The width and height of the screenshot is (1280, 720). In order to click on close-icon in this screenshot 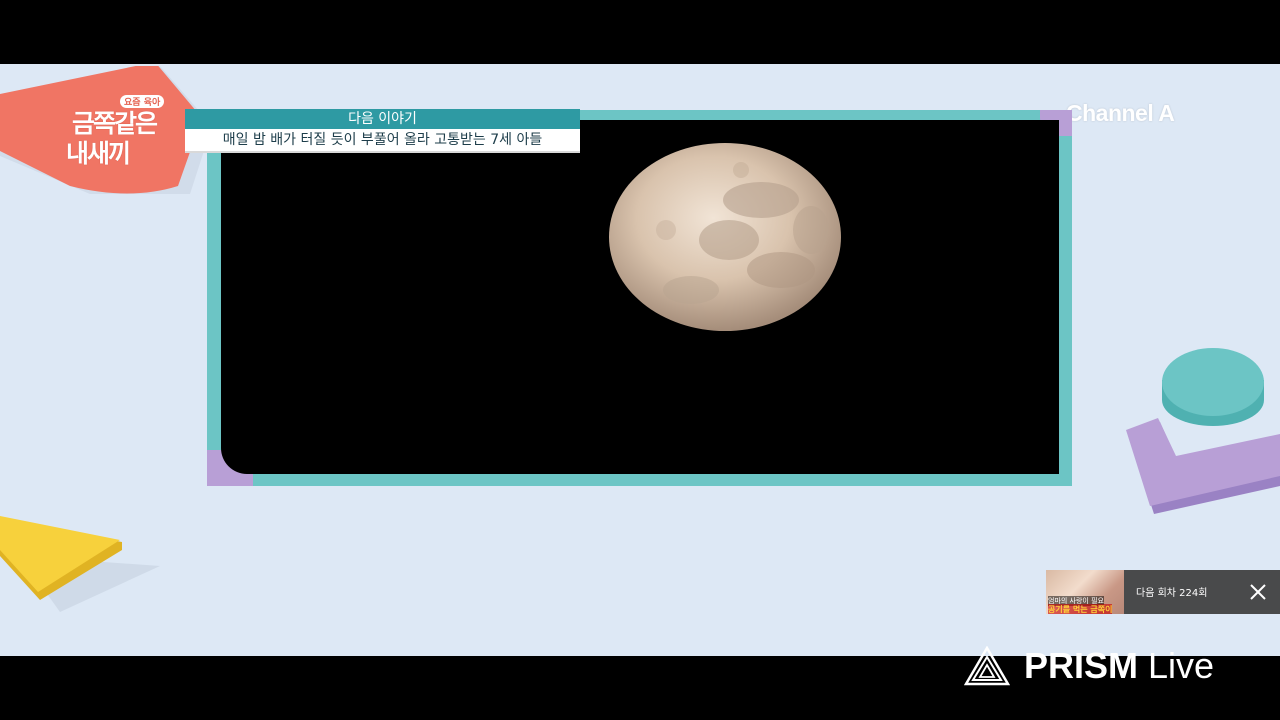, I will do `click(1258, 592)`.